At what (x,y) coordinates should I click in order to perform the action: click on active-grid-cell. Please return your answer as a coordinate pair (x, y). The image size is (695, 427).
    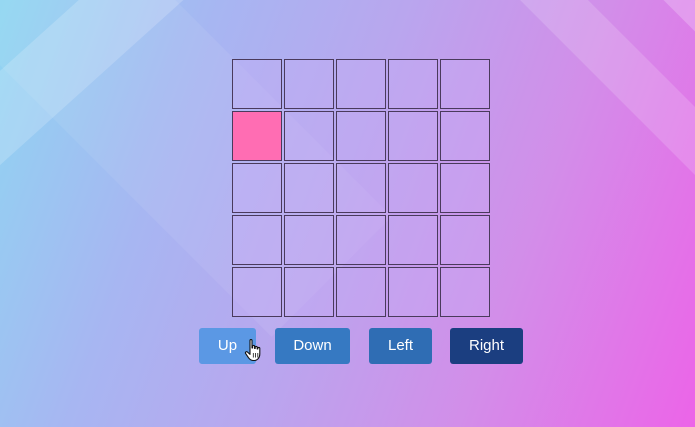
    Looking at the image, I should click on (257, 136).